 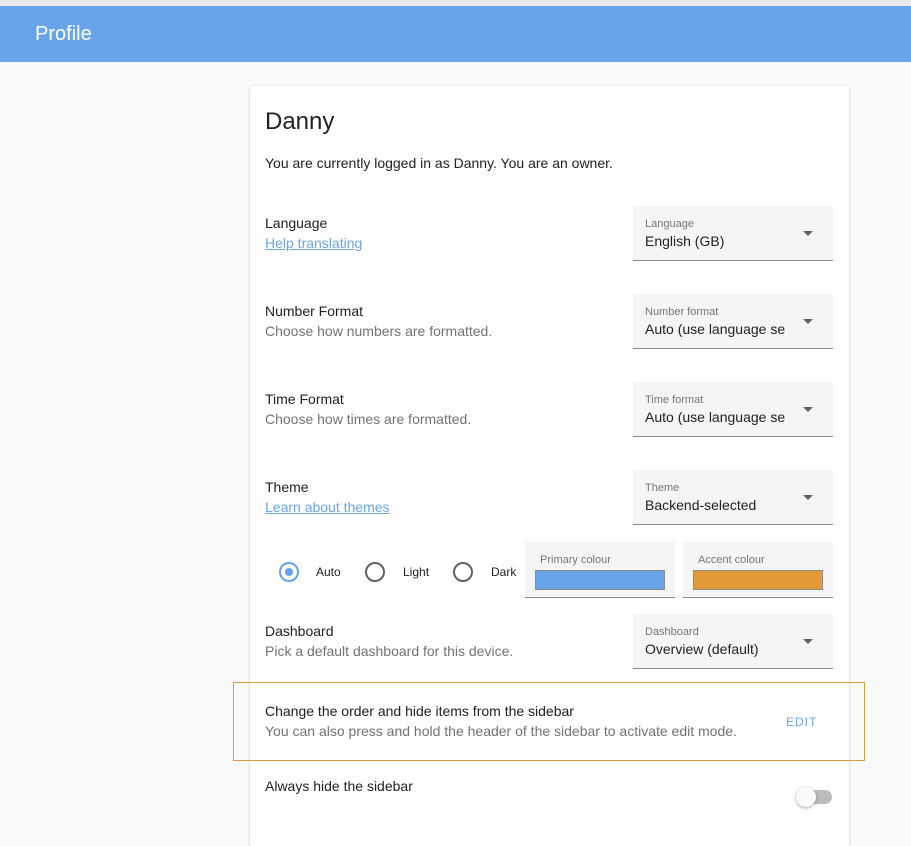 I want to click on time-format-select-value: Auto (use language se, so click(x=715, y=417).